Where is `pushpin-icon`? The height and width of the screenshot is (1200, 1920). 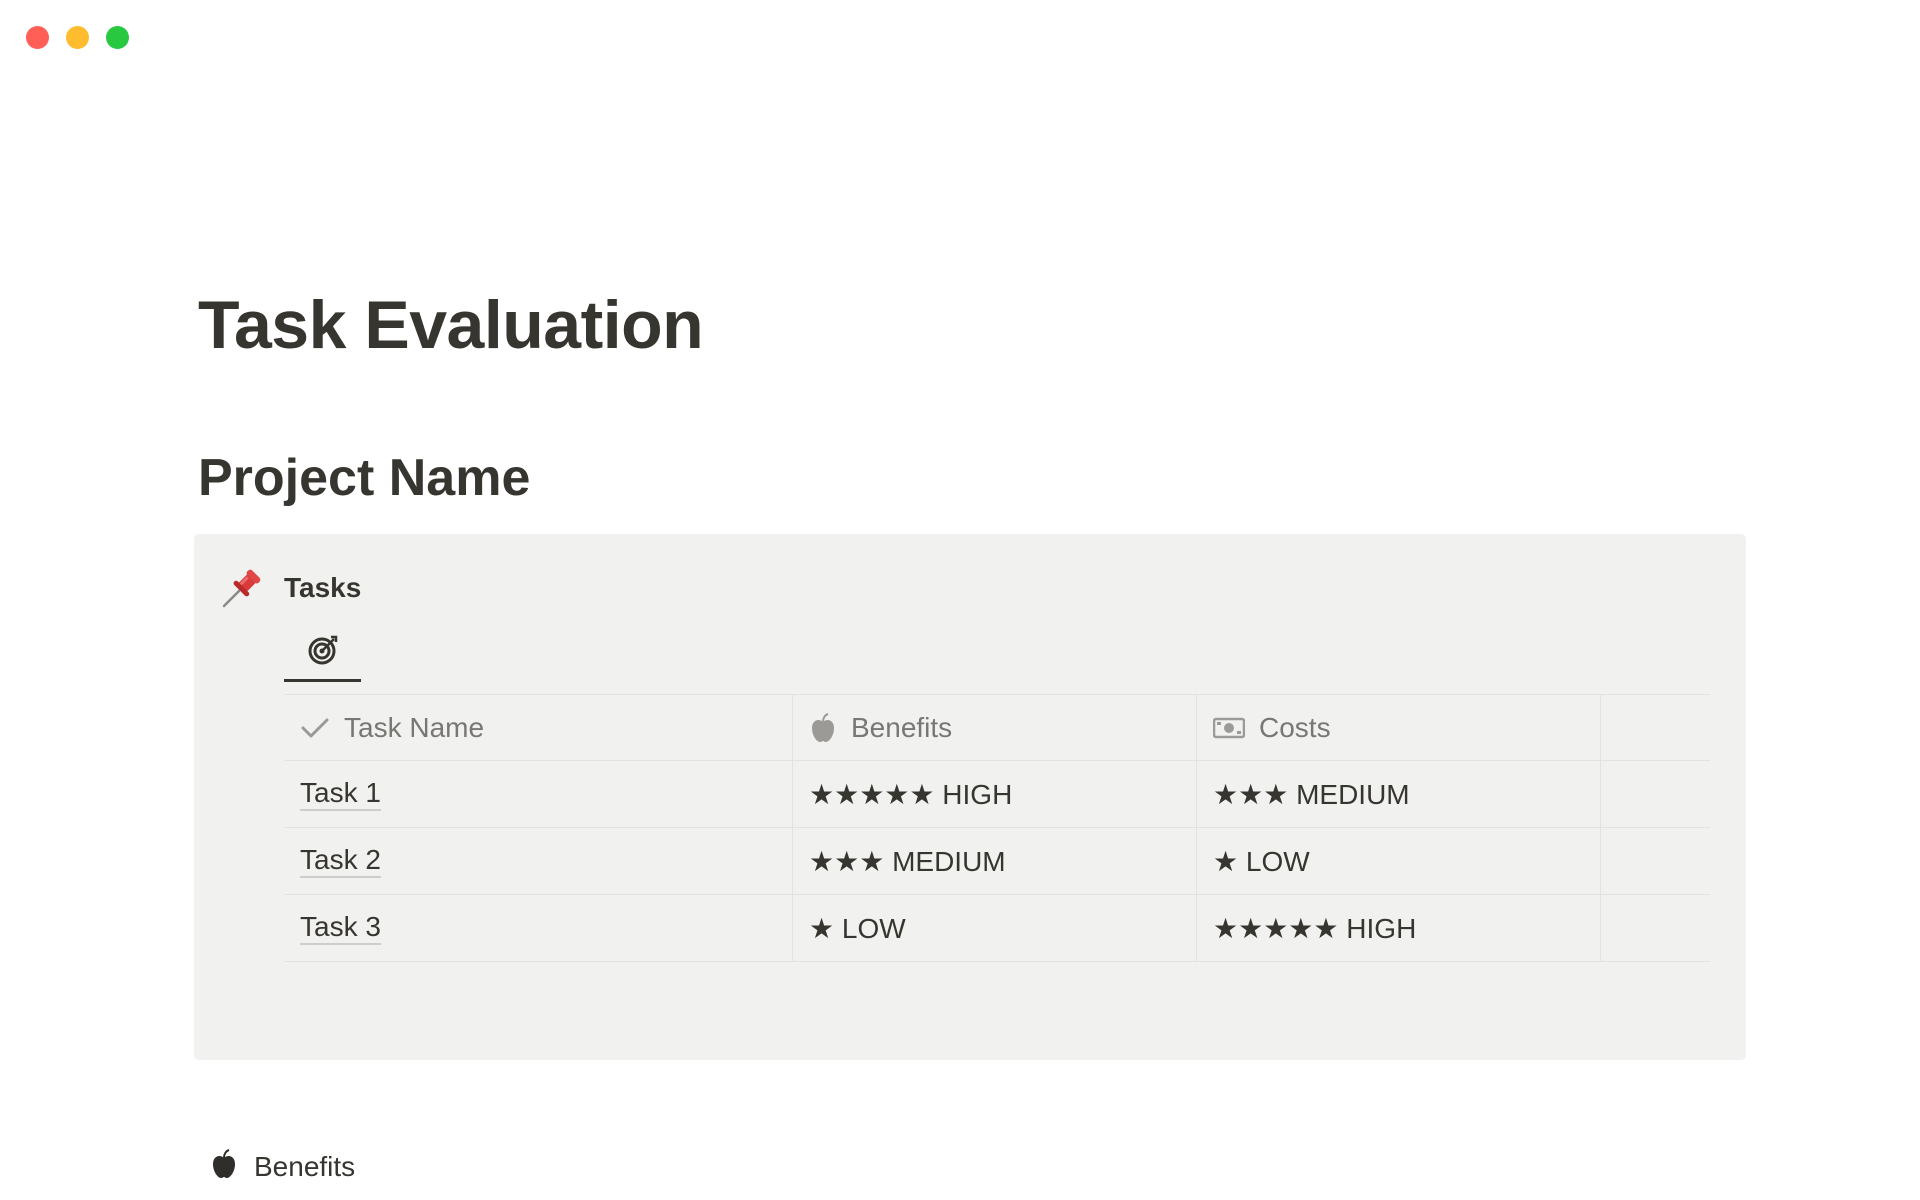
pushpin-icon is located at coordinates (242, 588).